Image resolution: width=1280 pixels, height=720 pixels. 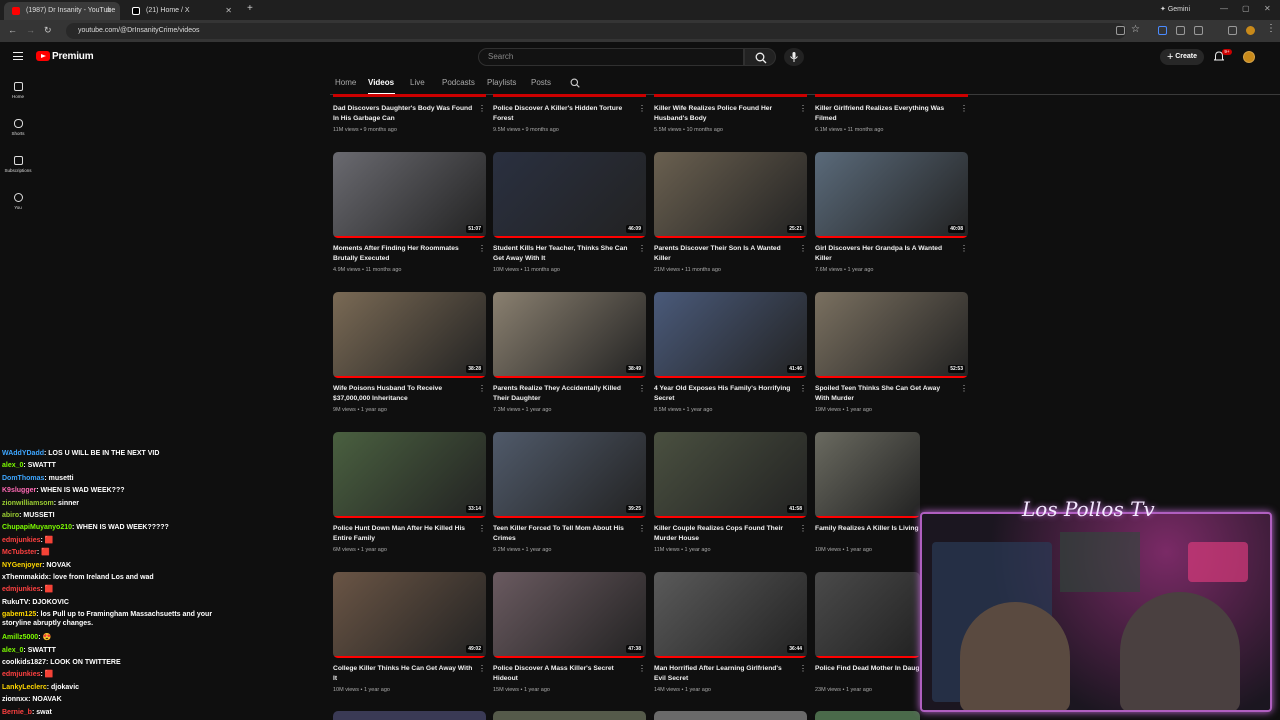 I want to click on sidebar-icon, so click(x=1198, y=30).